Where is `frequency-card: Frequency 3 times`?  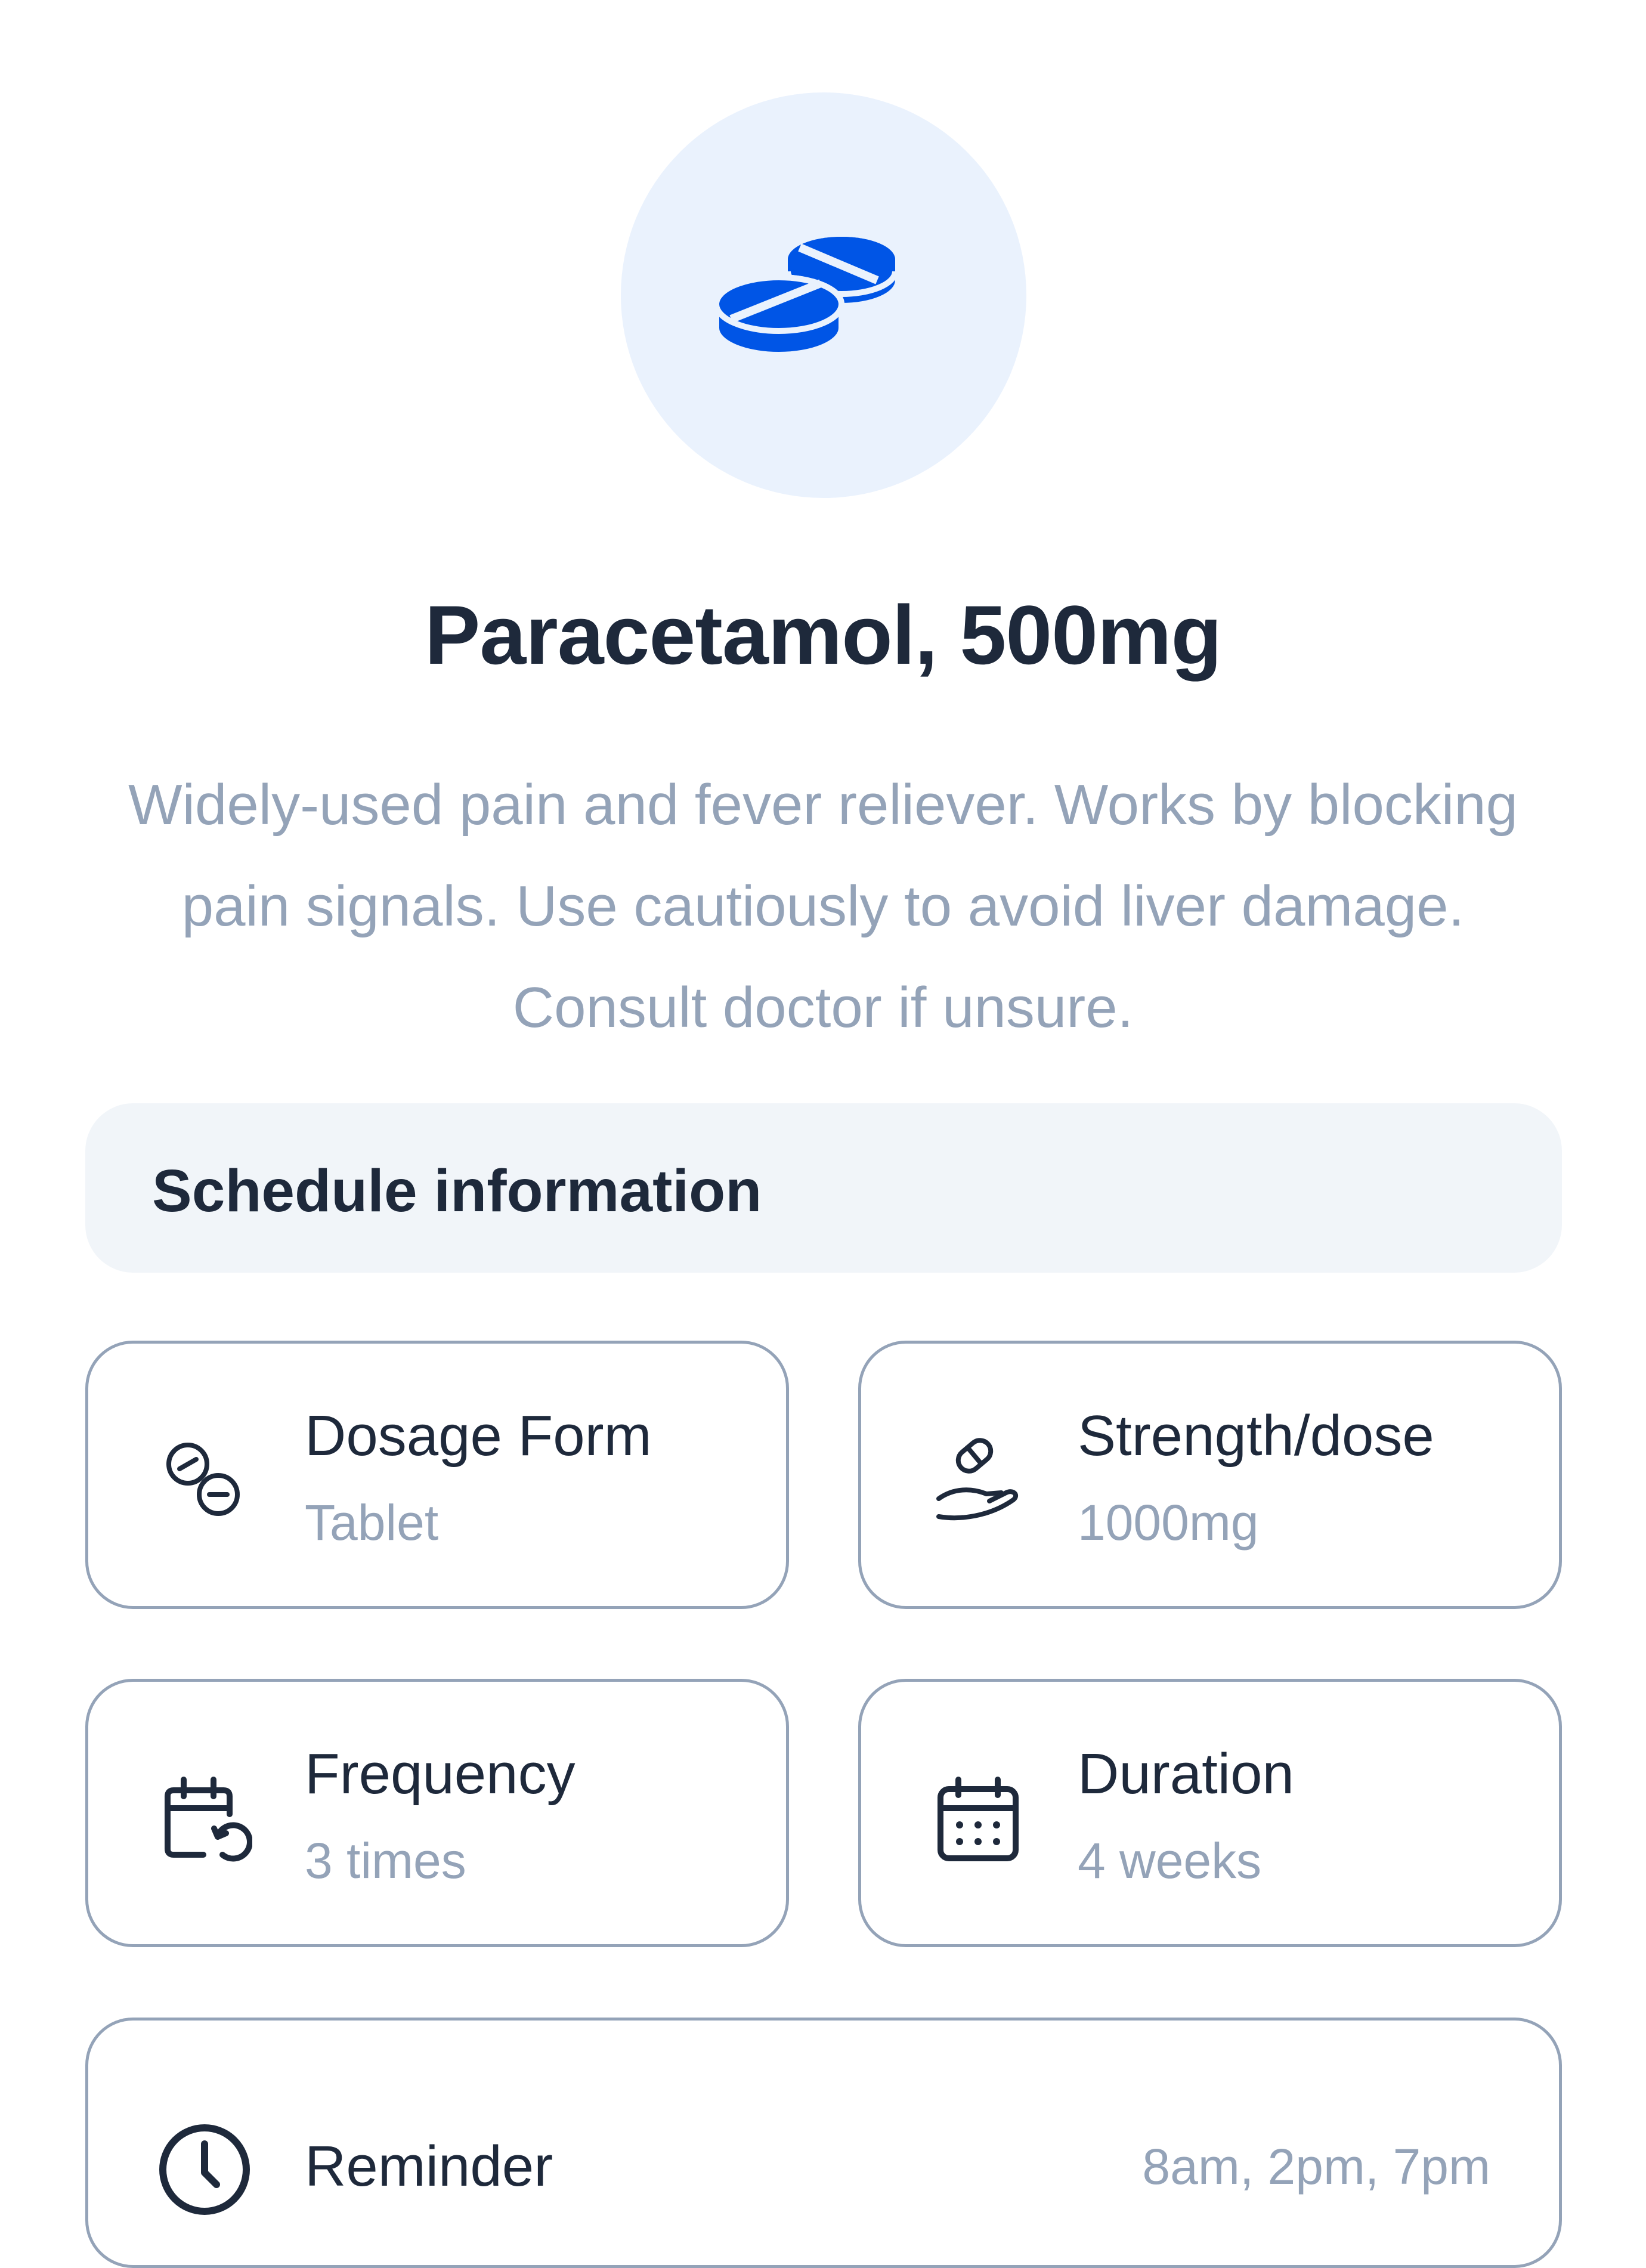
frequency-card: Frequency 3 times is located at coordinates (437, 1813).